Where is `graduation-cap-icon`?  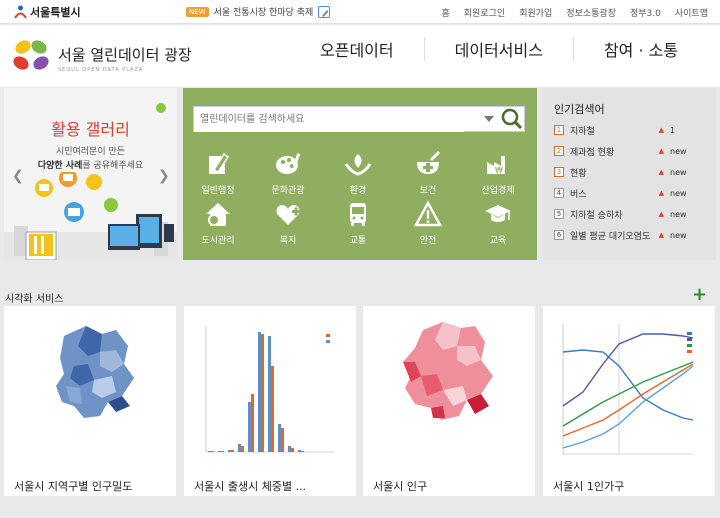
graduation-cap-icon is located at coordinates (498, 213).